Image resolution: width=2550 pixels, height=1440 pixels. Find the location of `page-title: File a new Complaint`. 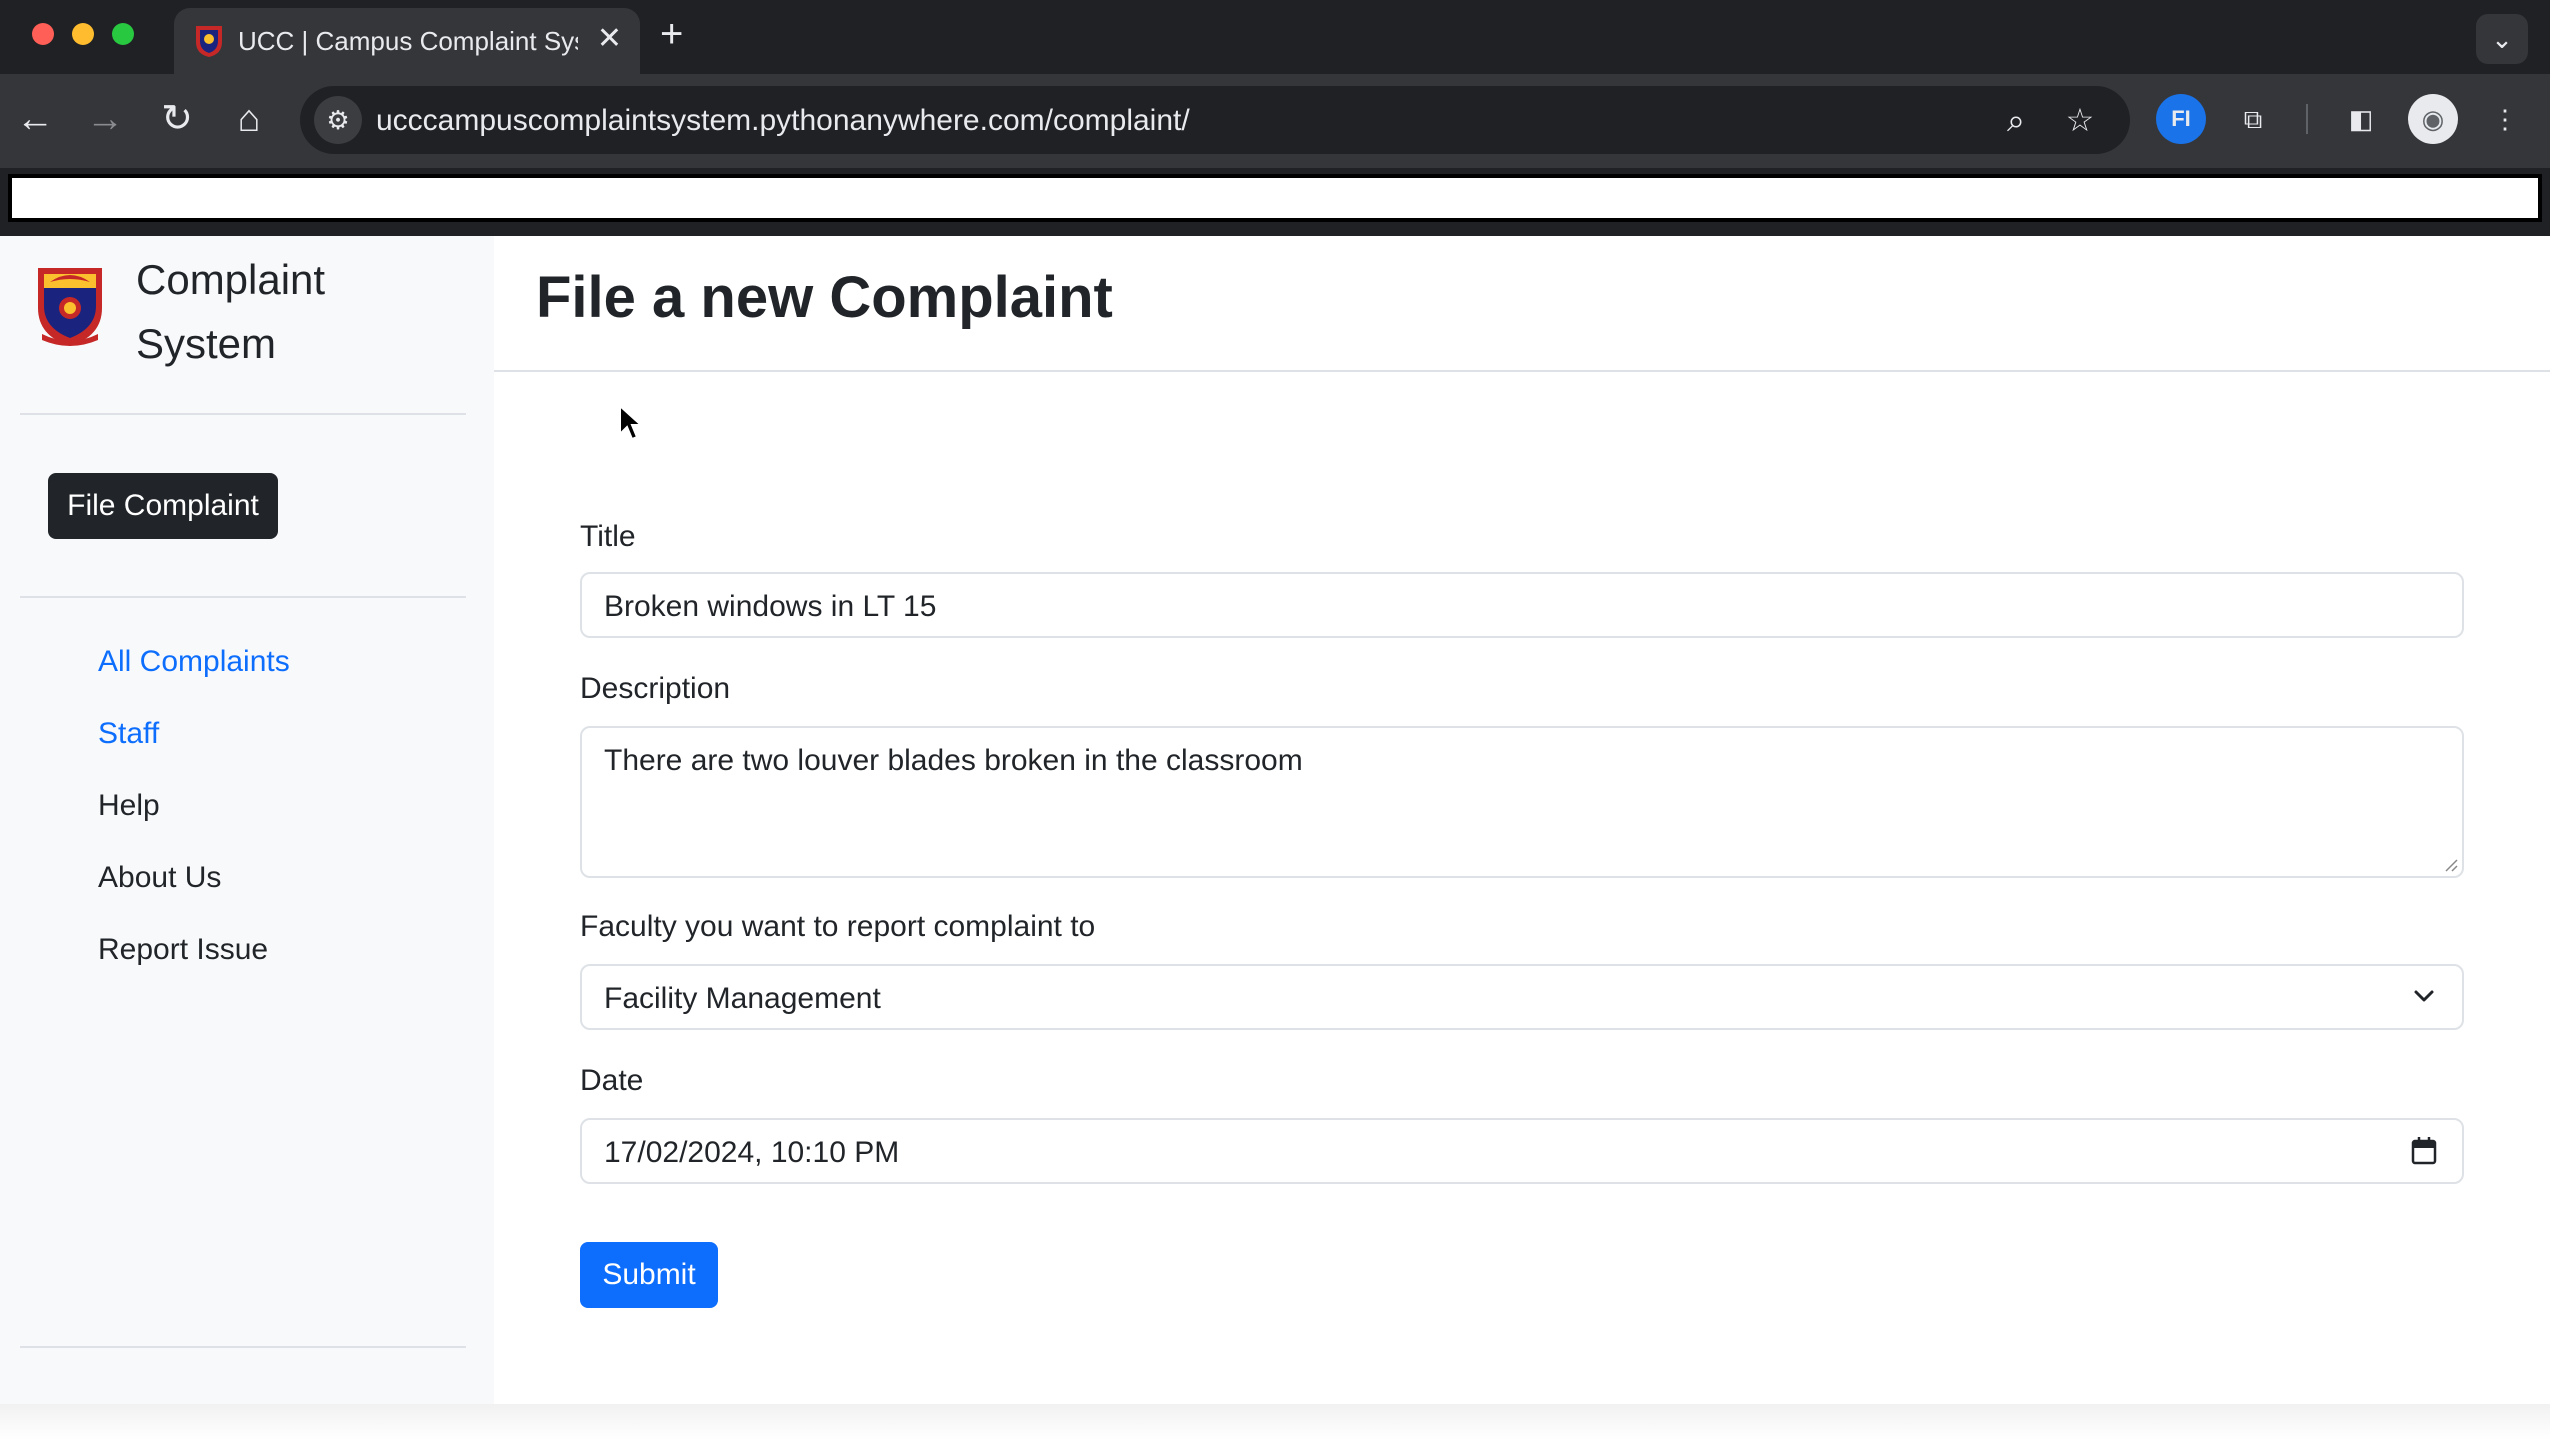

page-title: File a new Complaint is located at coordinates (824, 297).